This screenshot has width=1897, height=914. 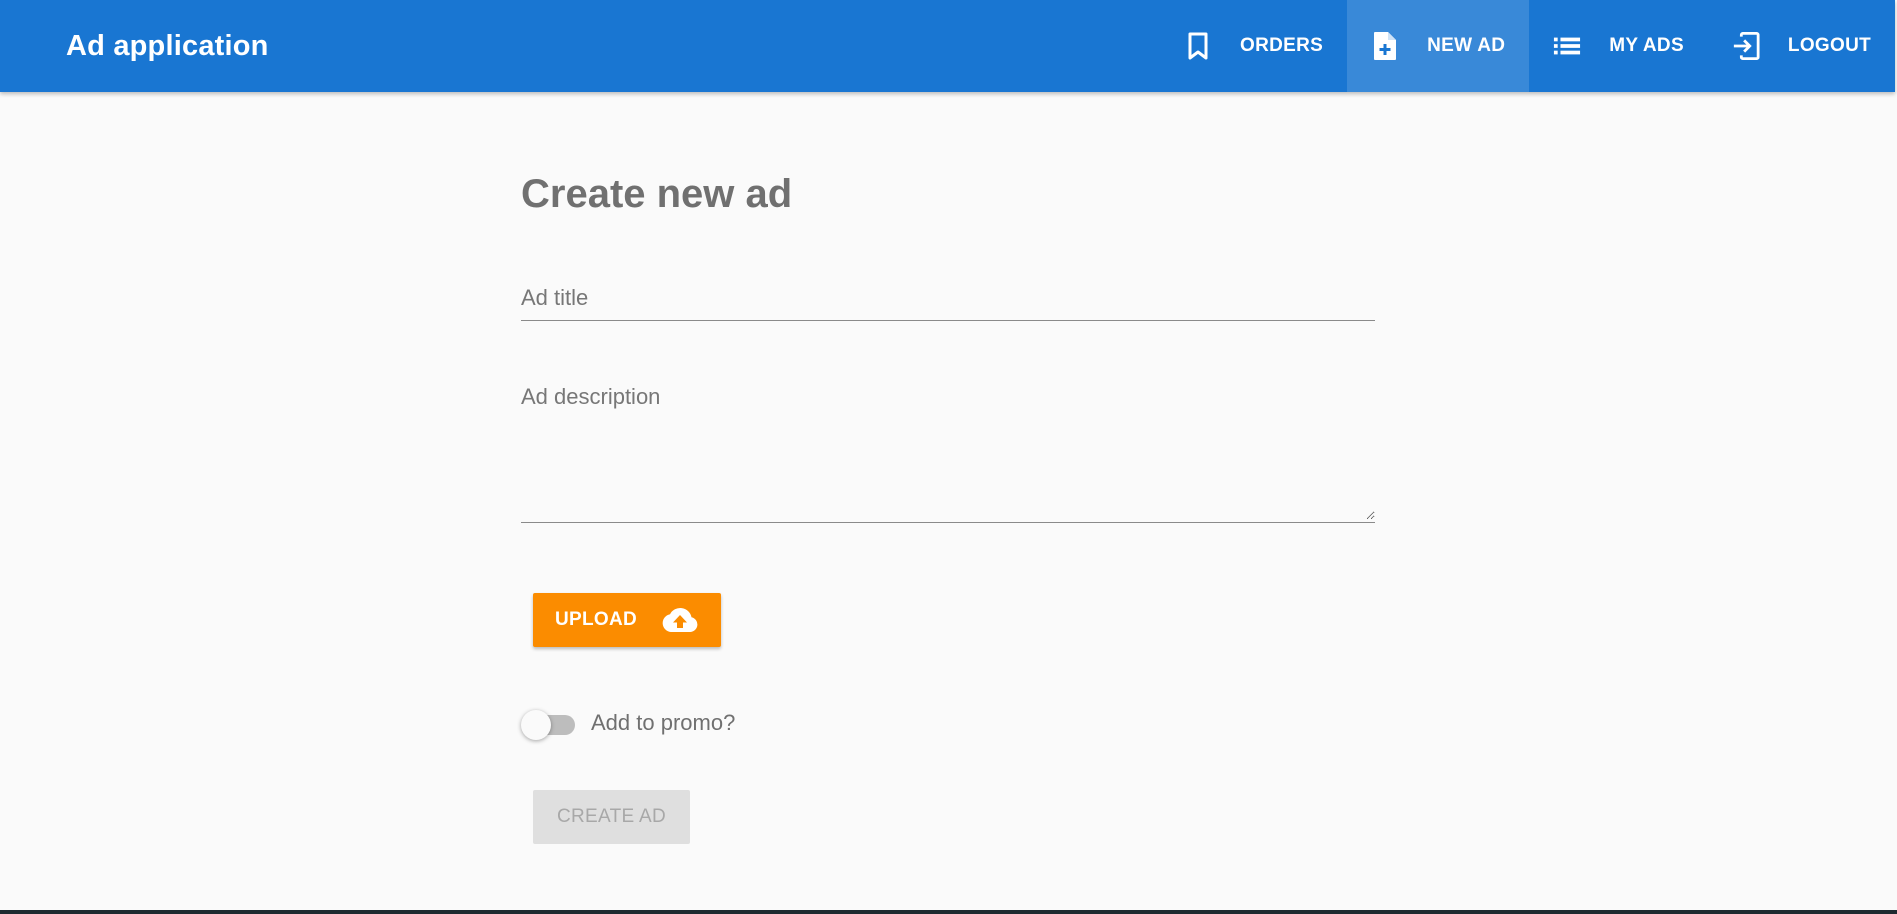 I want to click on nav-item-logout: LOGOUT, so click(x=1801, y=46).